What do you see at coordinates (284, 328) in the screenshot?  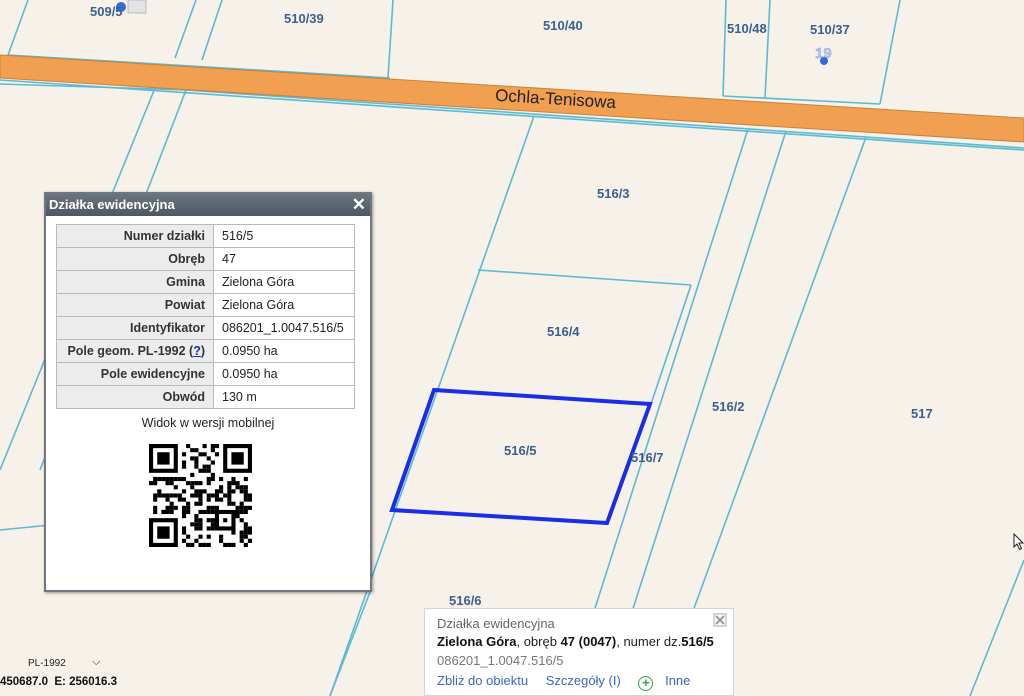 I see `attr-value: 086201_1.0047.516/5` at bounding box center [284, 328].